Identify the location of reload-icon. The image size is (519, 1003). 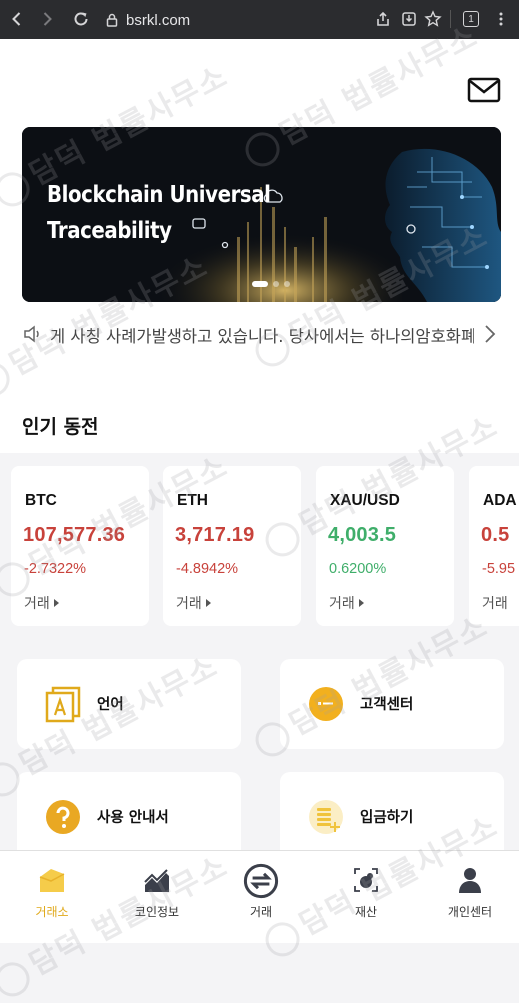
(81, 19).